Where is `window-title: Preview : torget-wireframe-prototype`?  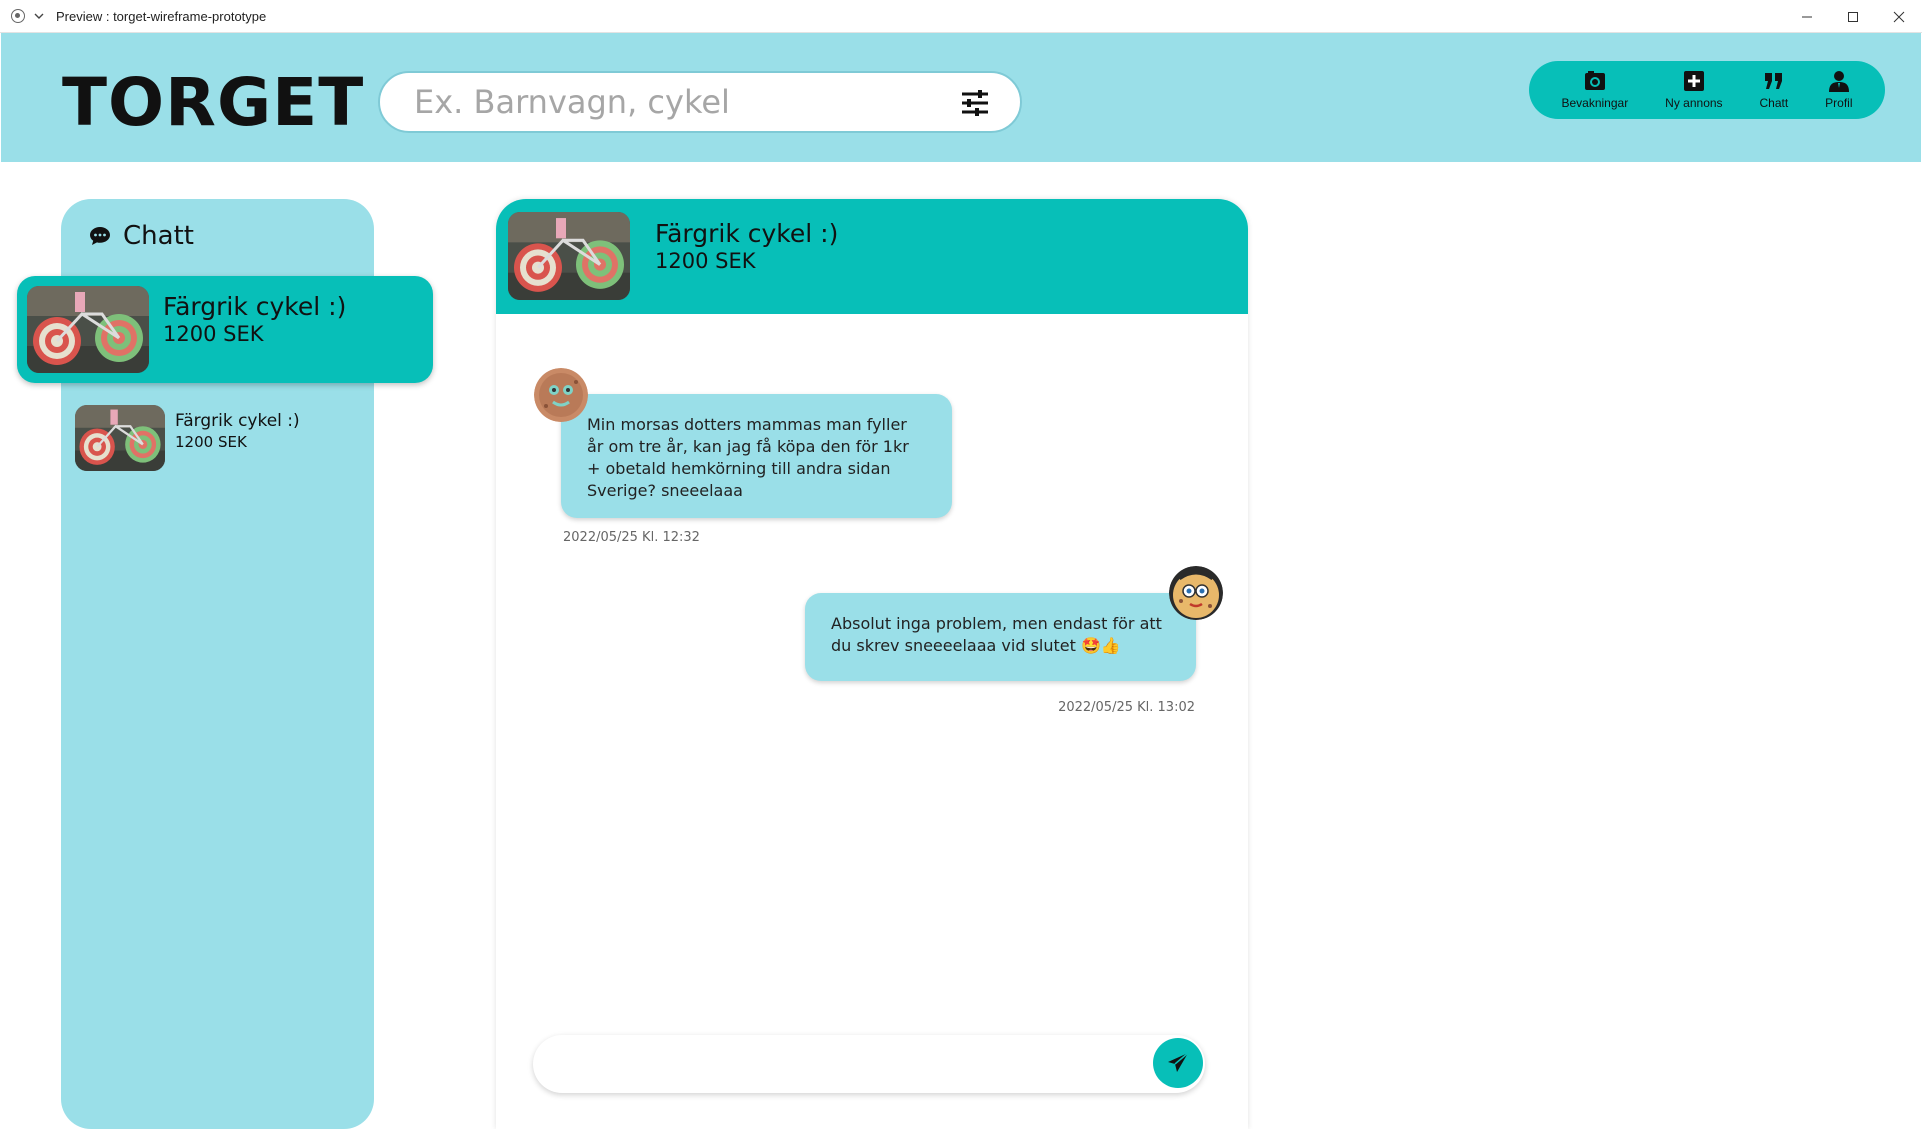
window-title: Preview : torget-wireframe-prototype is located at coordinates (161, 16).